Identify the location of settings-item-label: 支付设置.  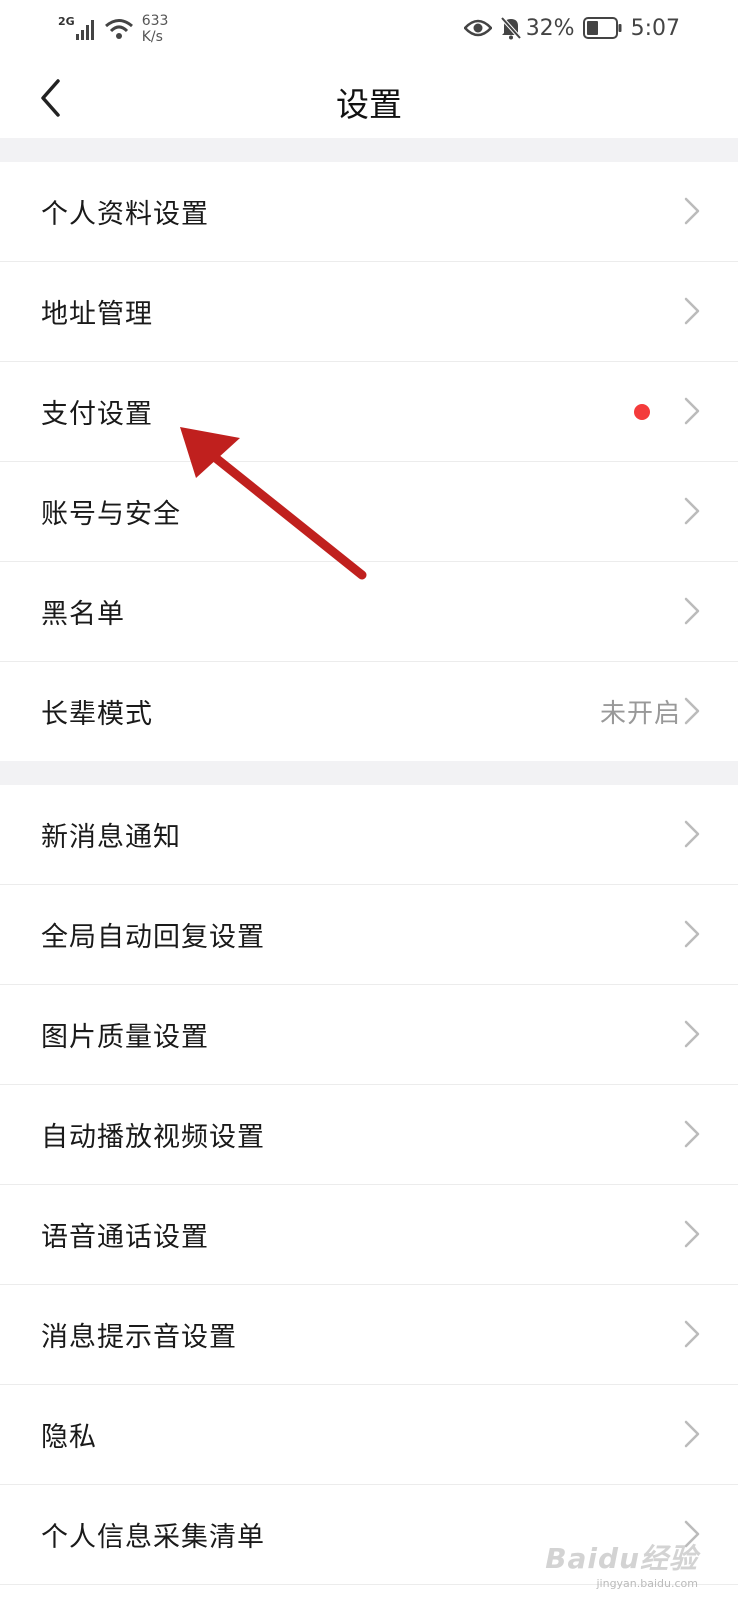
(97, 414).